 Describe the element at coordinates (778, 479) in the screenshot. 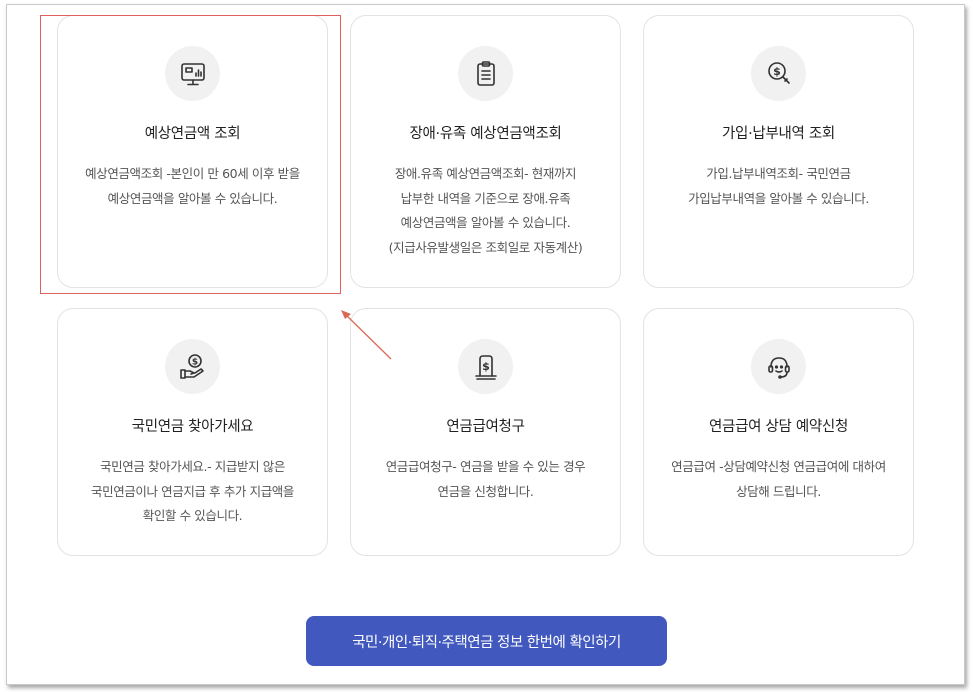

I see `card-description: 연금급여 -상담예약신청 연금급여에 대하여 상담해 드립니다.` at that location.